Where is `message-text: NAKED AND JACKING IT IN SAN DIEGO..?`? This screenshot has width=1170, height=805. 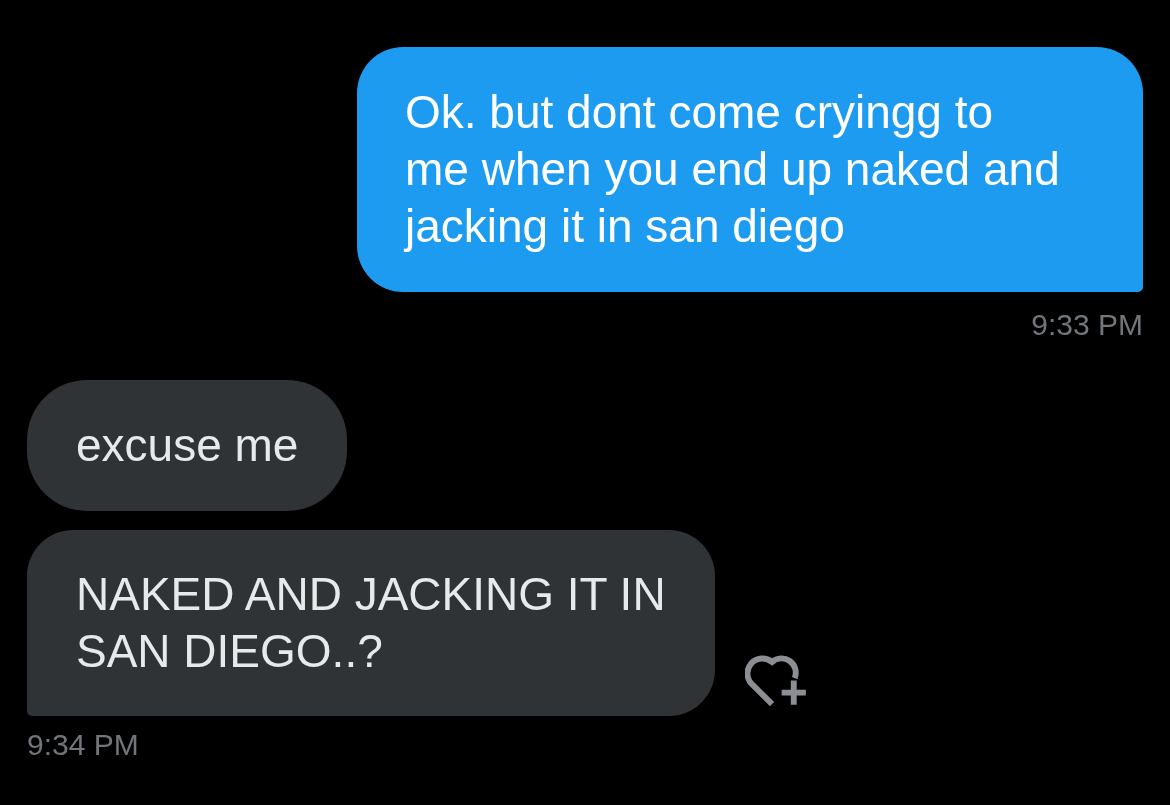
message-text: NAKED AND JACKING IT IN SAN DIEGO..? is located at coordinates (371, 623).